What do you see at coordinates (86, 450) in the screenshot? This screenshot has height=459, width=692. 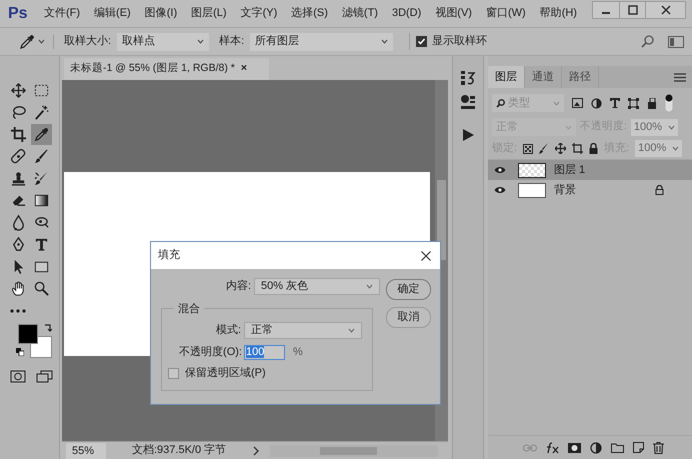 I see `zoom-level-field: 55%` at bounding box center [86, 450].